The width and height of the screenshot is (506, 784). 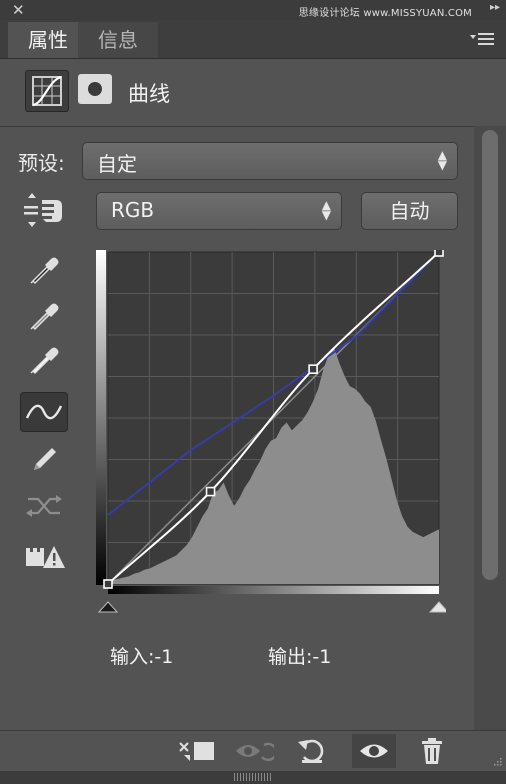 What do you see at coordinates (108, 607) in the screenshot?
I see `black-point-slider` at bounding box center [108, 607].